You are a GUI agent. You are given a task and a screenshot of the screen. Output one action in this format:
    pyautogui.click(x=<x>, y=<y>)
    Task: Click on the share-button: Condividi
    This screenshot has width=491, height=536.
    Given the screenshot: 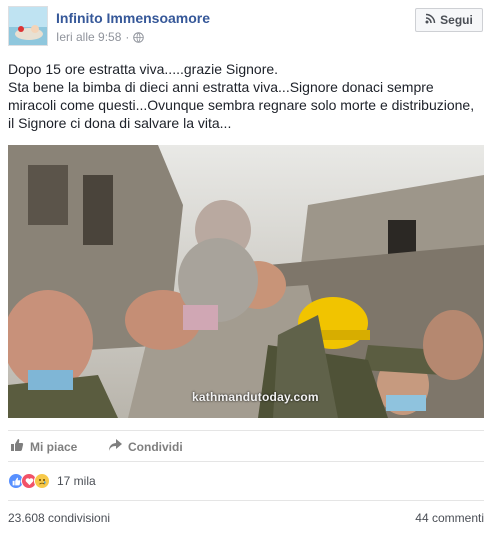 What is the action you would take?
    pyautogui.click(x=145, y=446)
    